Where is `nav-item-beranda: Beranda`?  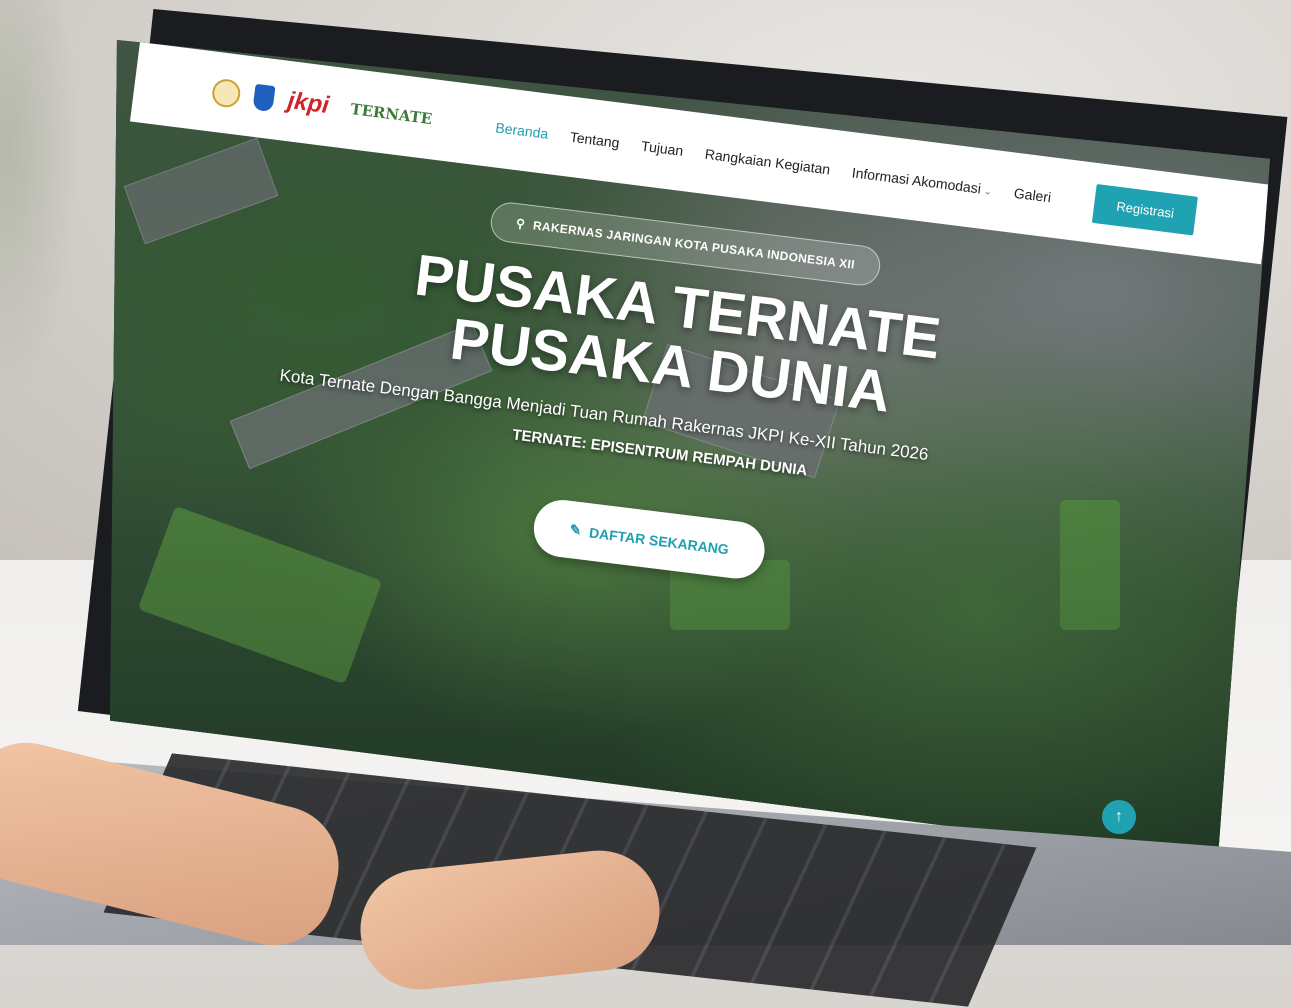
nav-item-beranda: Beranda is located at coordinates (522, 130).